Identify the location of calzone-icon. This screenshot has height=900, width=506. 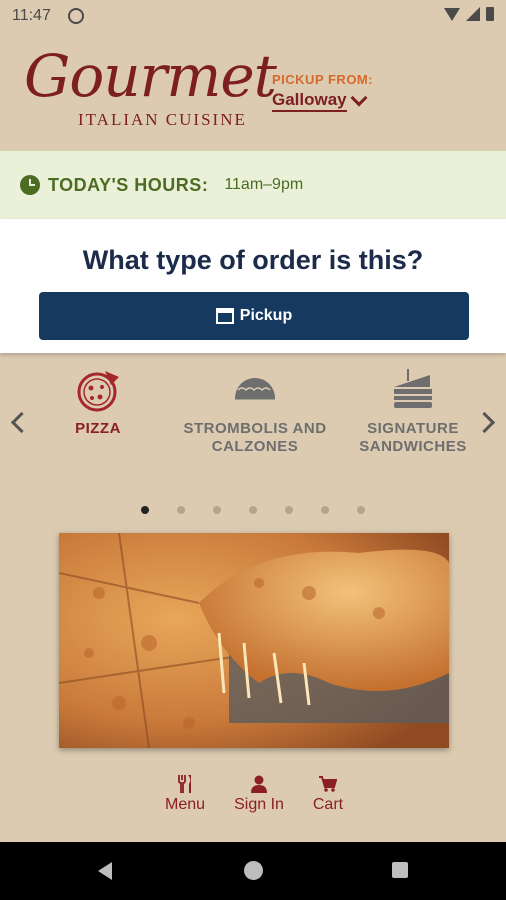
(255, 390).